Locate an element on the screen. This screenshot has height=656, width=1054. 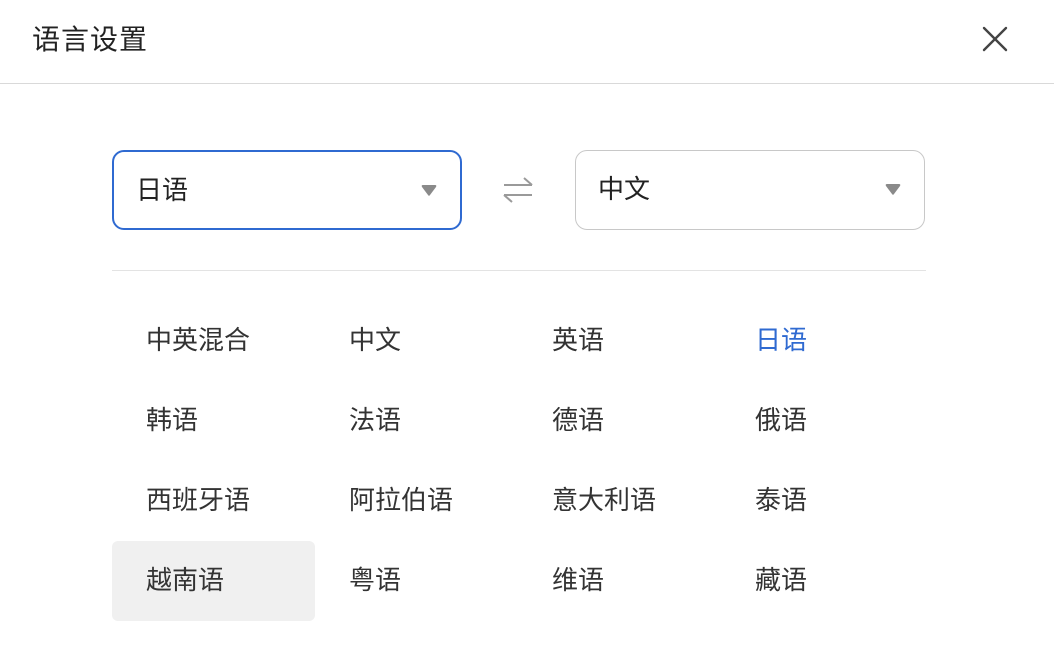
language-option: 维语 is located at coordinates (619, 581).